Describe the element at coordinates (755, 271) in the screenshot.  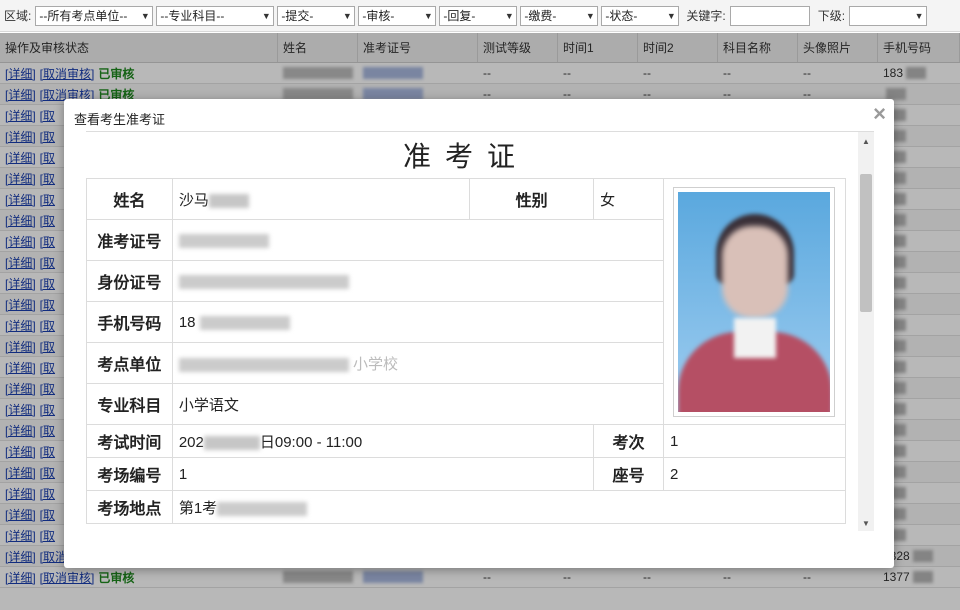
I see `photo-face` at that location.